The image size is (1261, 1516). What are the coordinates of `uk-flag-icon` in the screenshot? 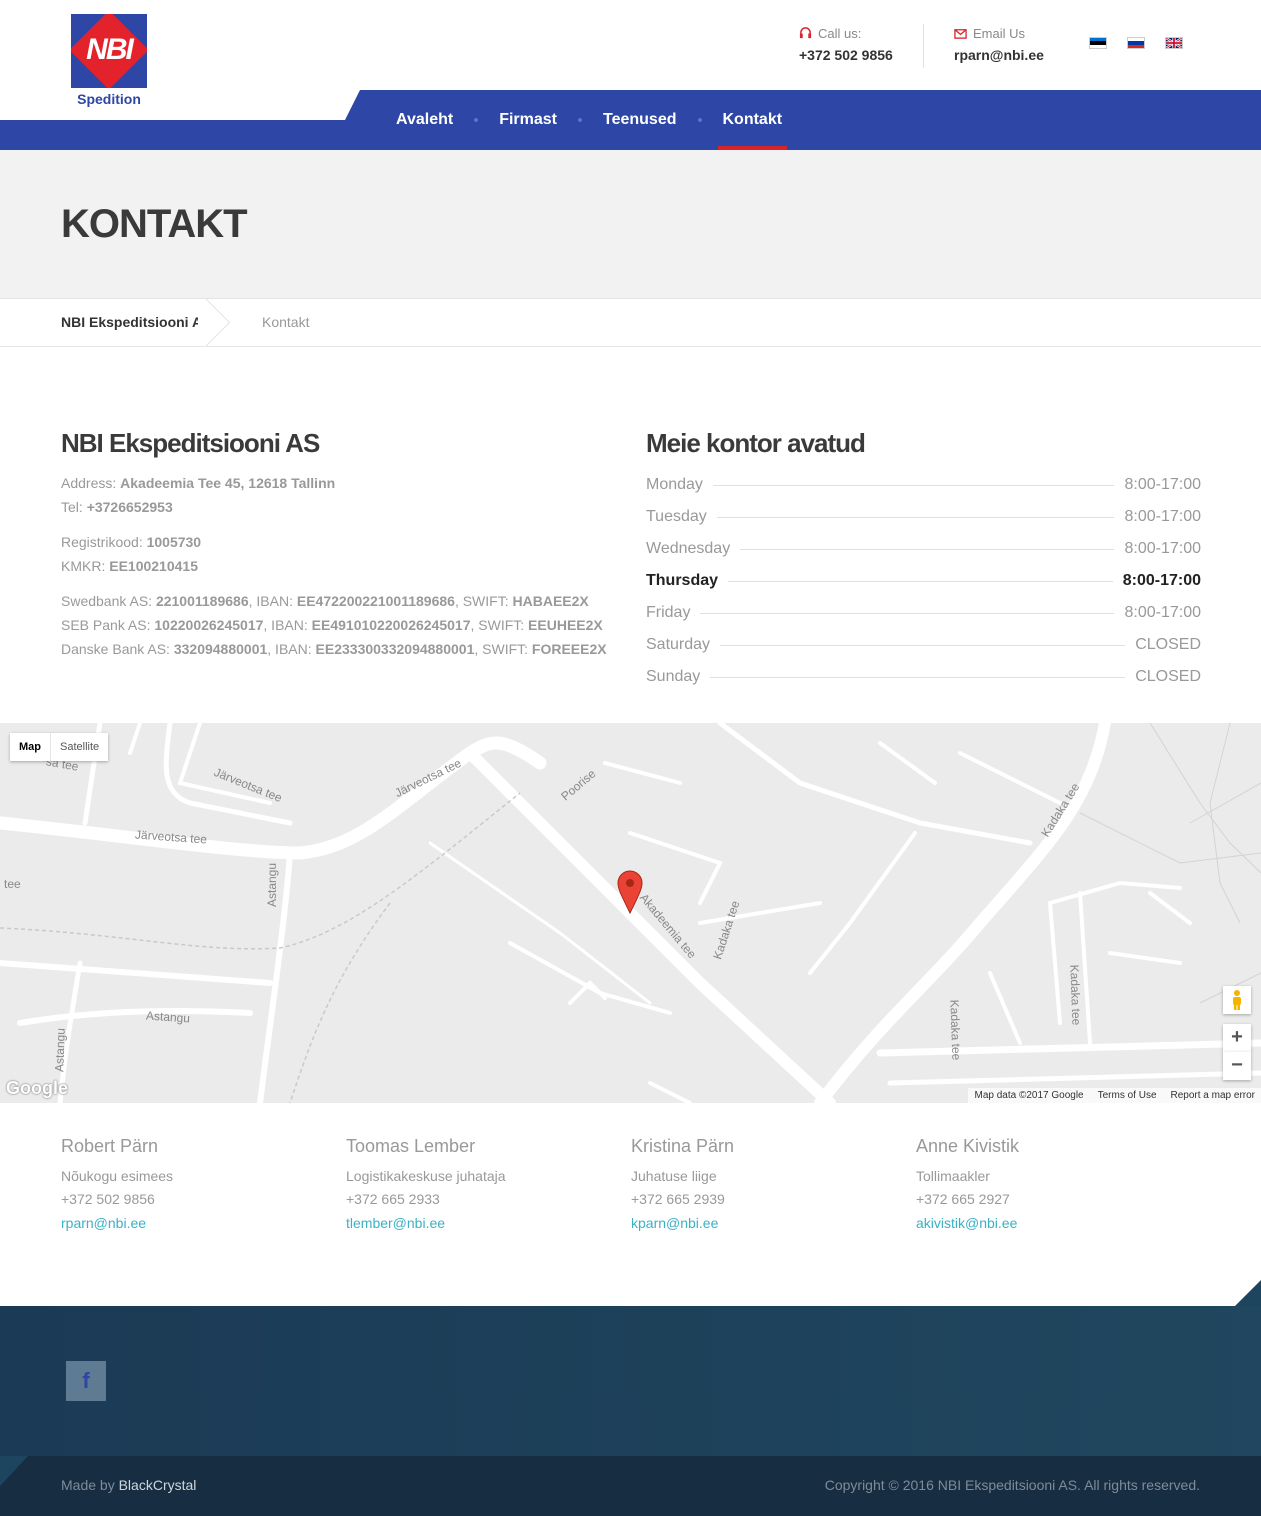 It's located at (1174, 43).